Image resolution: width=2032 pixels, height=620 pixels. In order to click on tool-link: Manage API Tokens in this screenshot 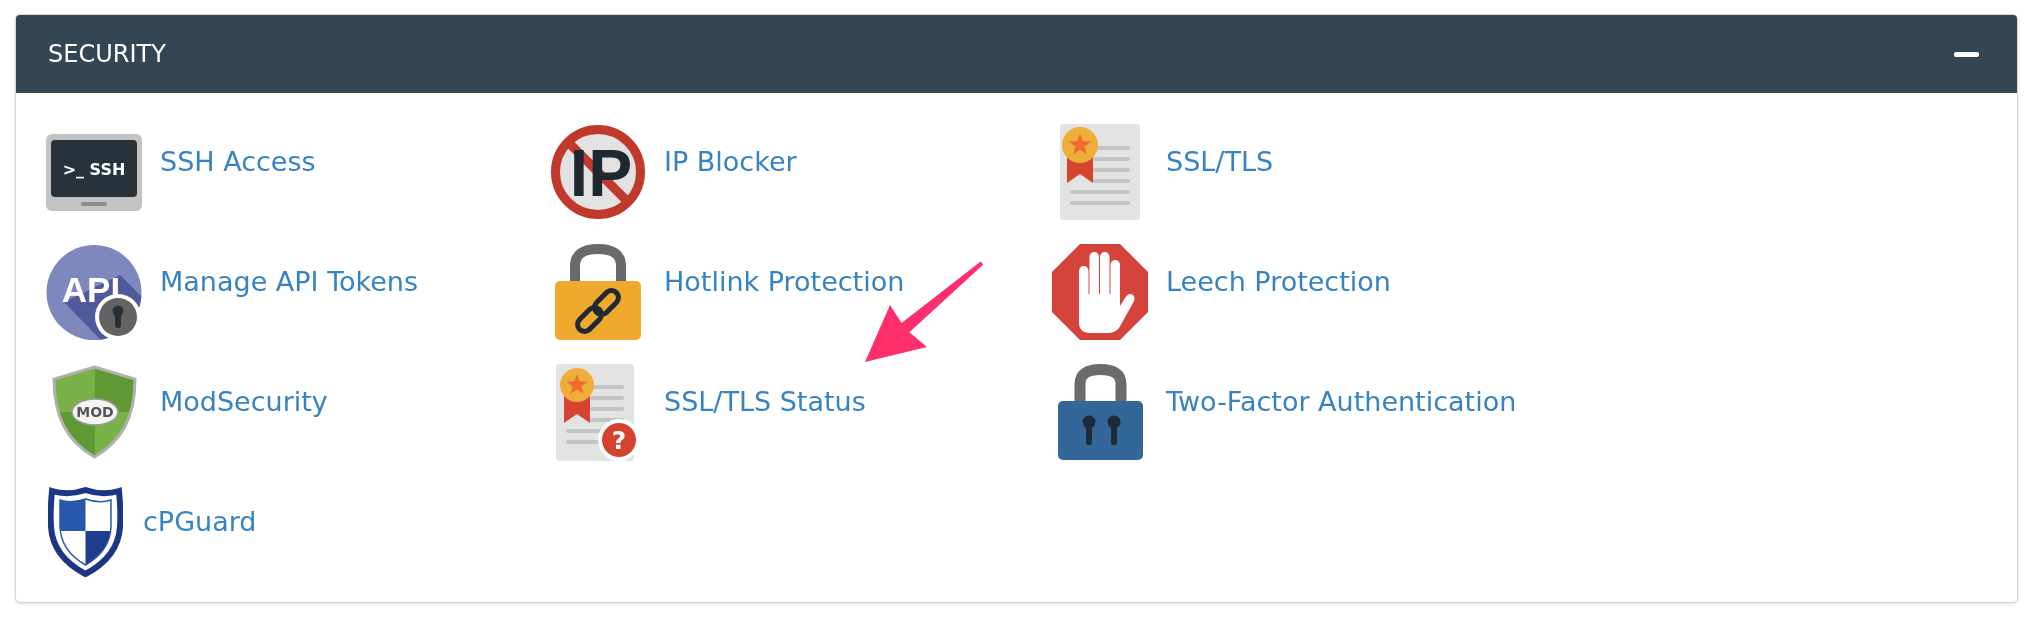, I will do `click(289, 282)`.